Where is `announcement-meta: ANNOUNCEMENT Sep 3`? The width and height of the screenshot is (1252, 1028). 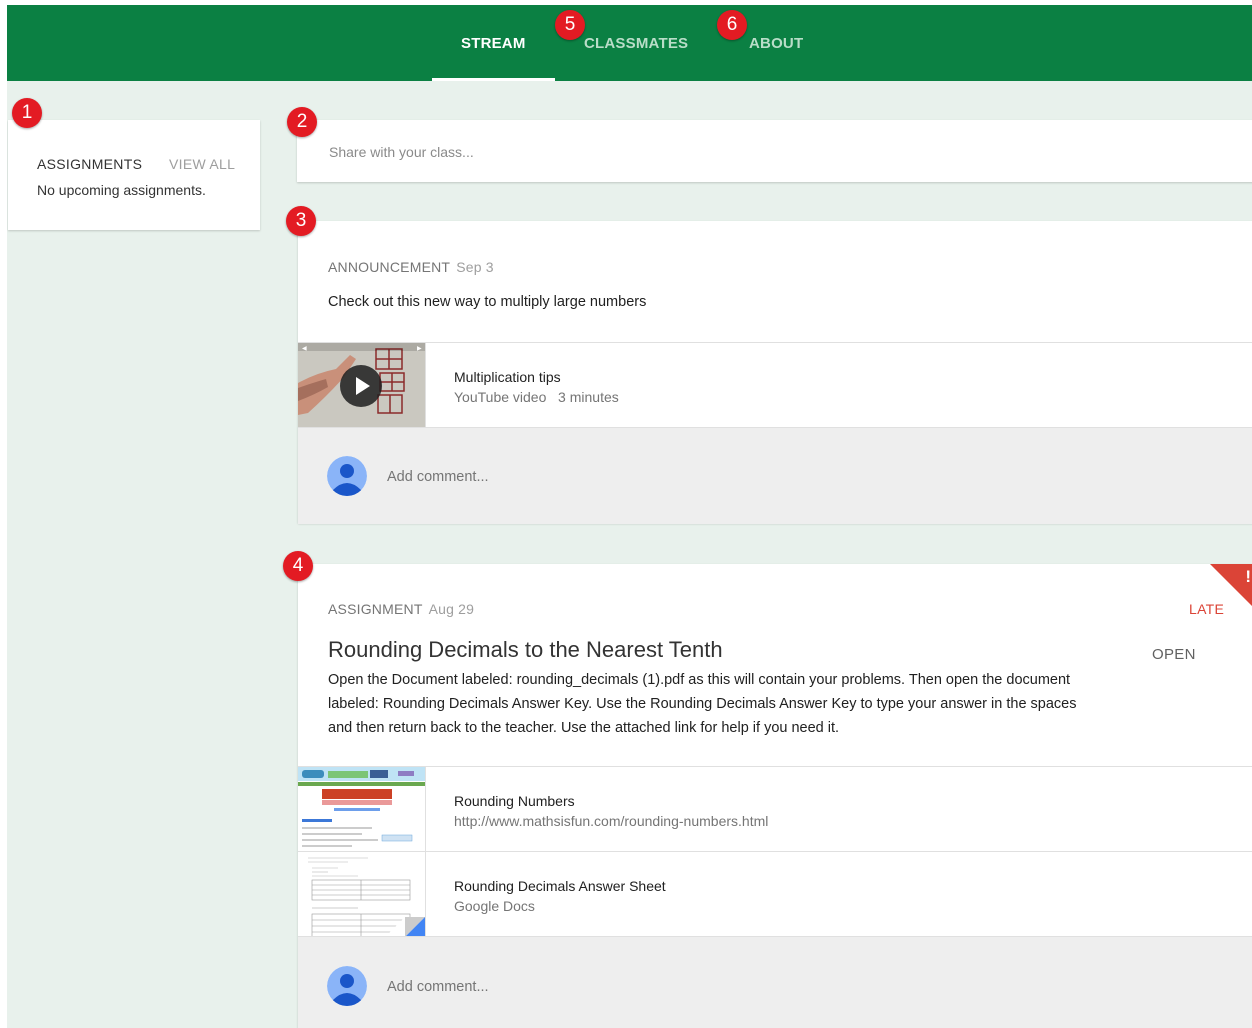 announcement-meta: ANNOUNCEMENT Sep 3 is located at coordinates (411, 267).